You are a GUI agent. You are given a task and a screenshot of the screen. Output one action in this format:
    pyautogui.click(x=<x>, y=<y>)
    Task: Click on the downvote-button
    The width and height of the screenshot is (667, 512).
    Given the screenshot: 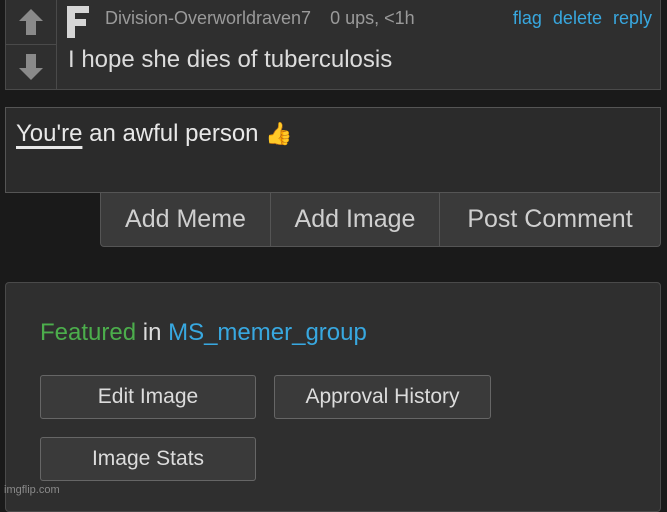 What is the action you would take?
    pyautogui.click(x=31, y=67)
    